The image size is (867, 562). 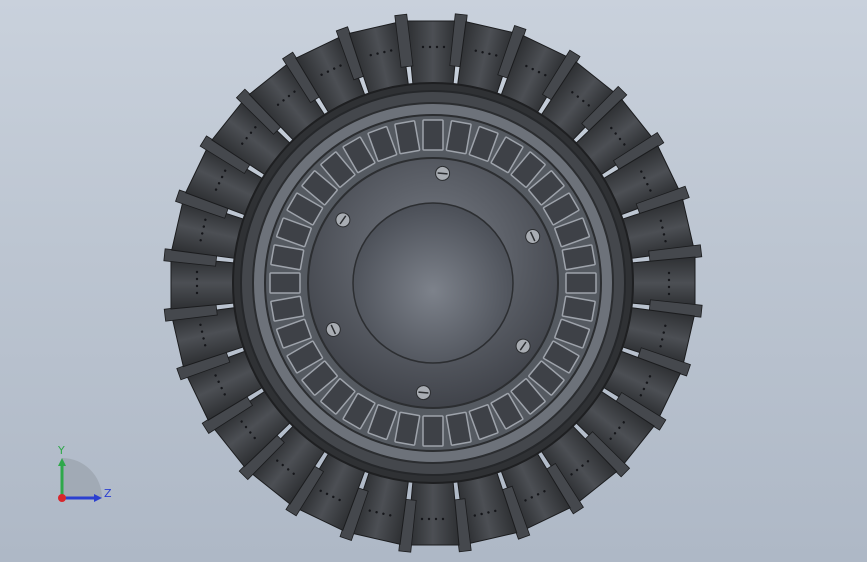 I want to click on hub-cone, so click(x=433, y=283).